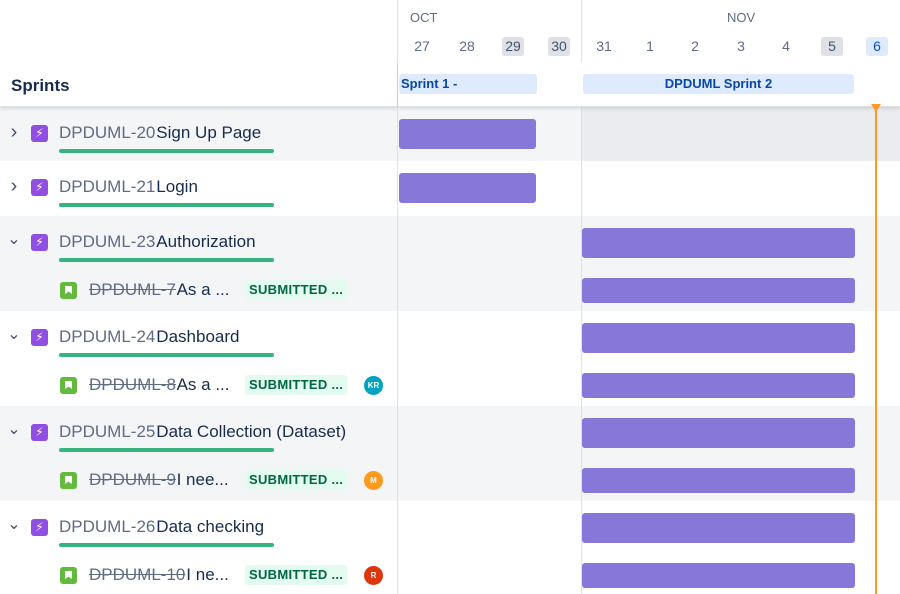  Describe the element at coordinates (877, 46) in the screenshot. I see `day-label: 6` at that location.